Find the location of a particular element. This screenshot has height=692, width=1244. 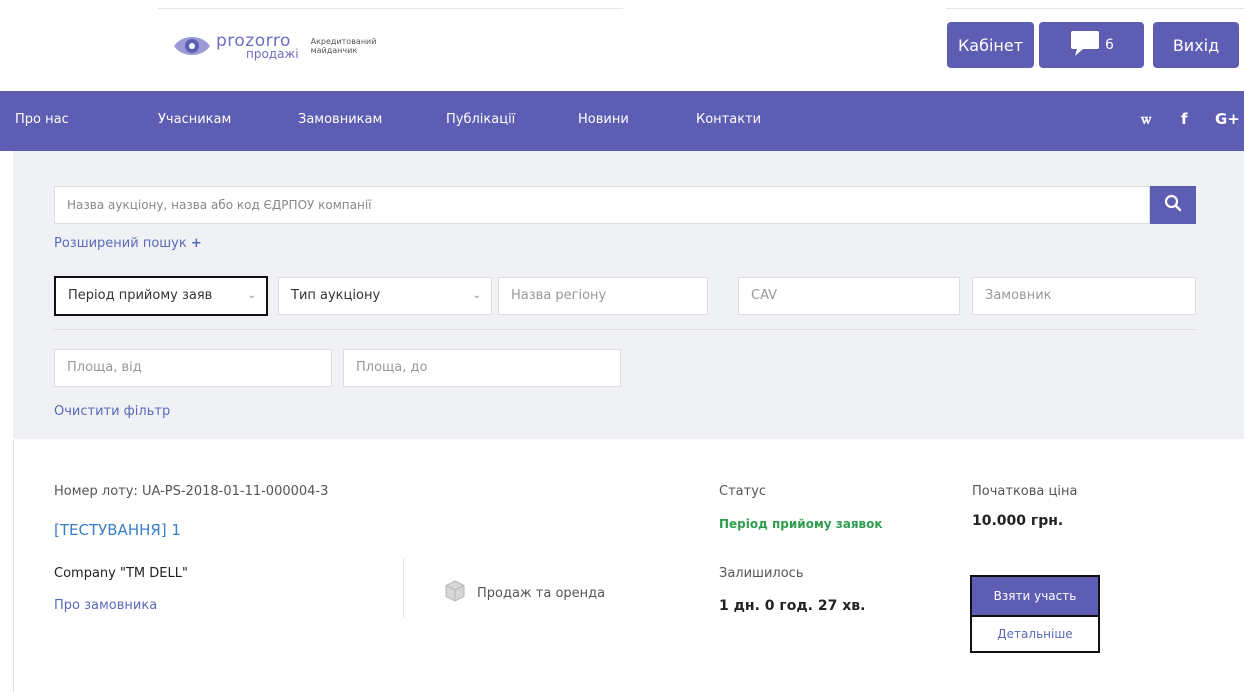

cabinet-button-label: Кабінет is located at coordinates (990, 45).